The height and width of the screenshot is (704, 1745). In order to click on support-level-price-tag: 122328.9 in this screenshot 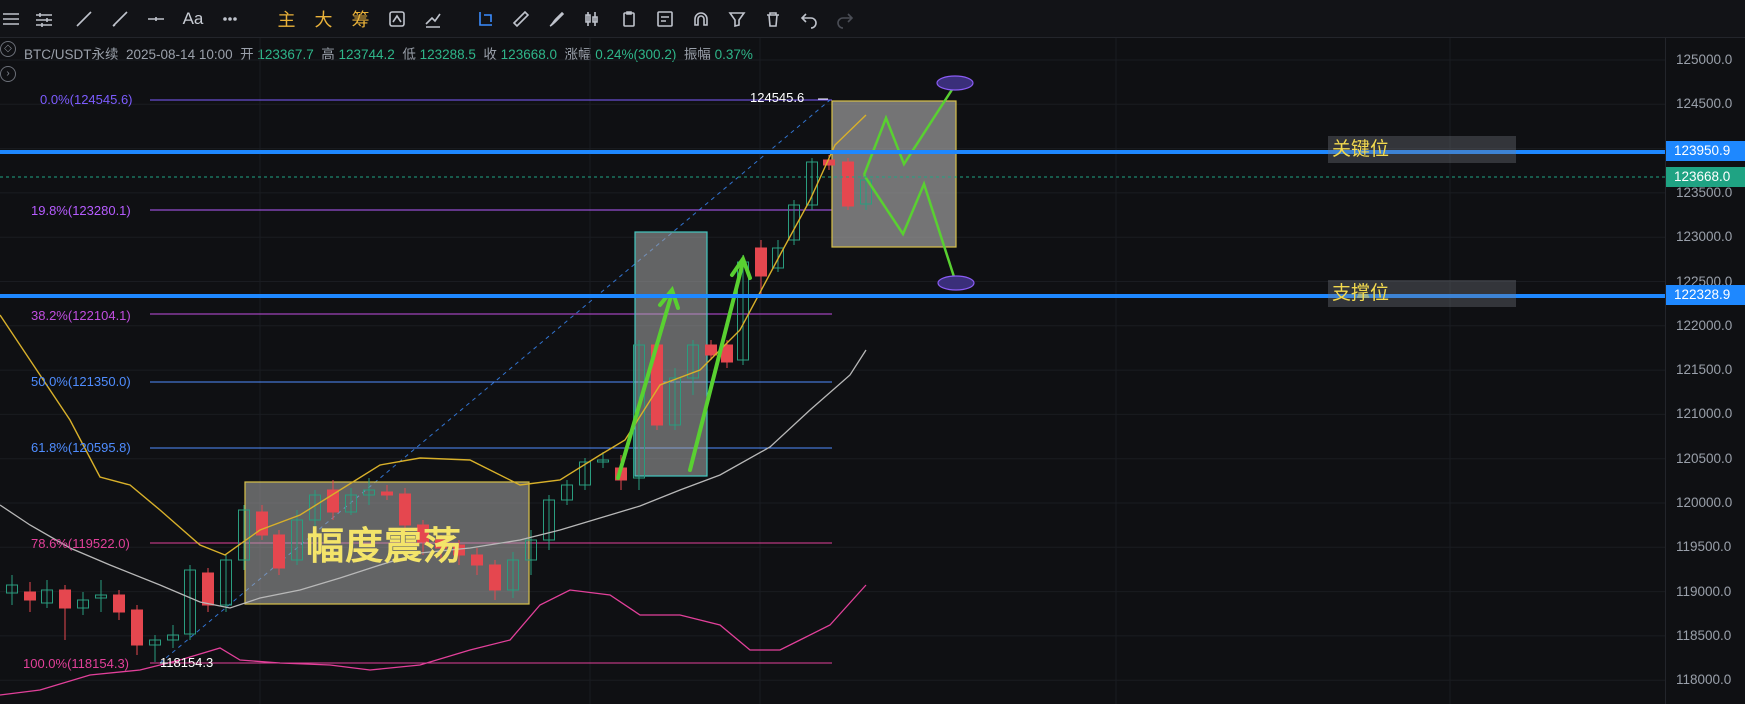, I will do `click(1705, 295)`.